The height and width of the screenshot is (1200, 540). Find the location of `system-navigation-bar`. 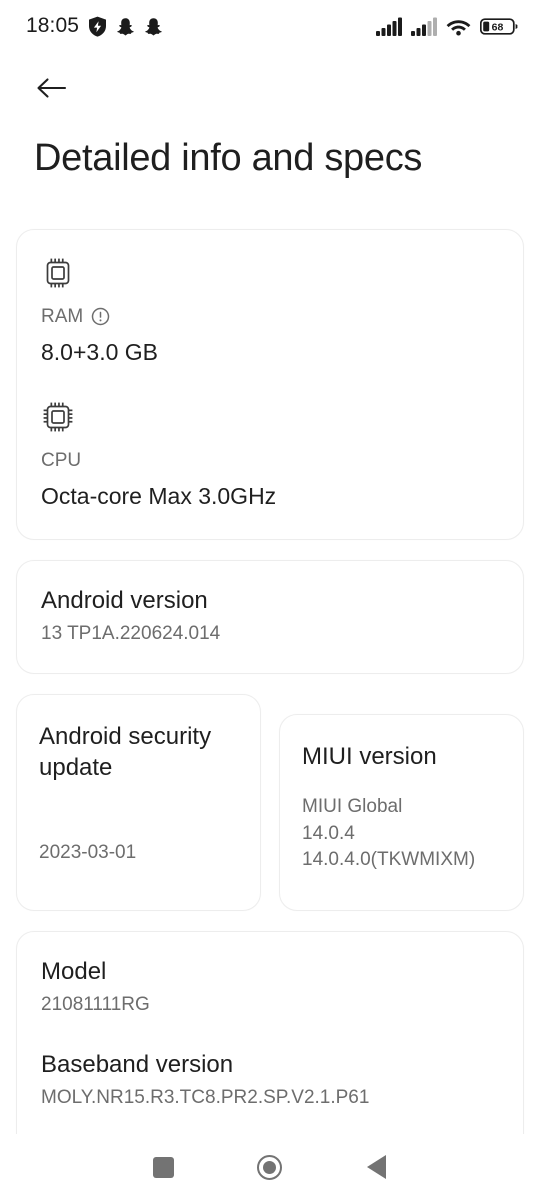

system-navigation-bar is located at coordinates (270, 1167).